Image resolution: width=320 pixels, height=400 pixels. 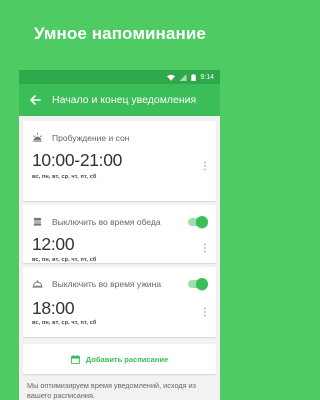 I want to click on card-time: 18:00, so click(x=53, y=308).